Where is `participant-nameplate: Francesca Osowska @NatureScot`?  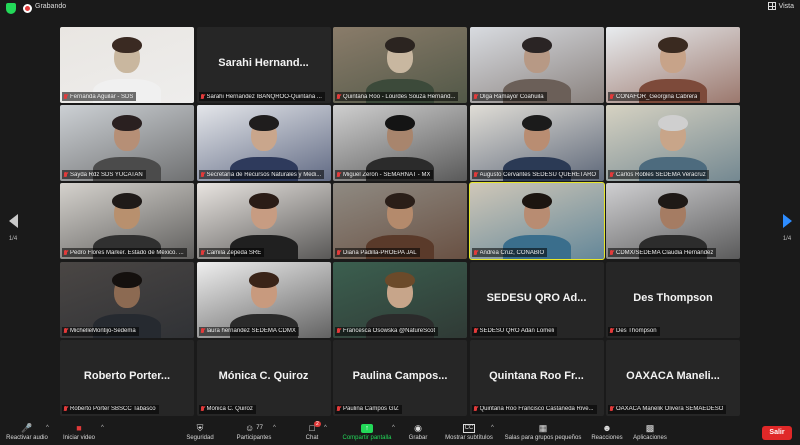
participant-nameplate: Francesca Osowska @NatureScot is located at coordinates (387, 331).